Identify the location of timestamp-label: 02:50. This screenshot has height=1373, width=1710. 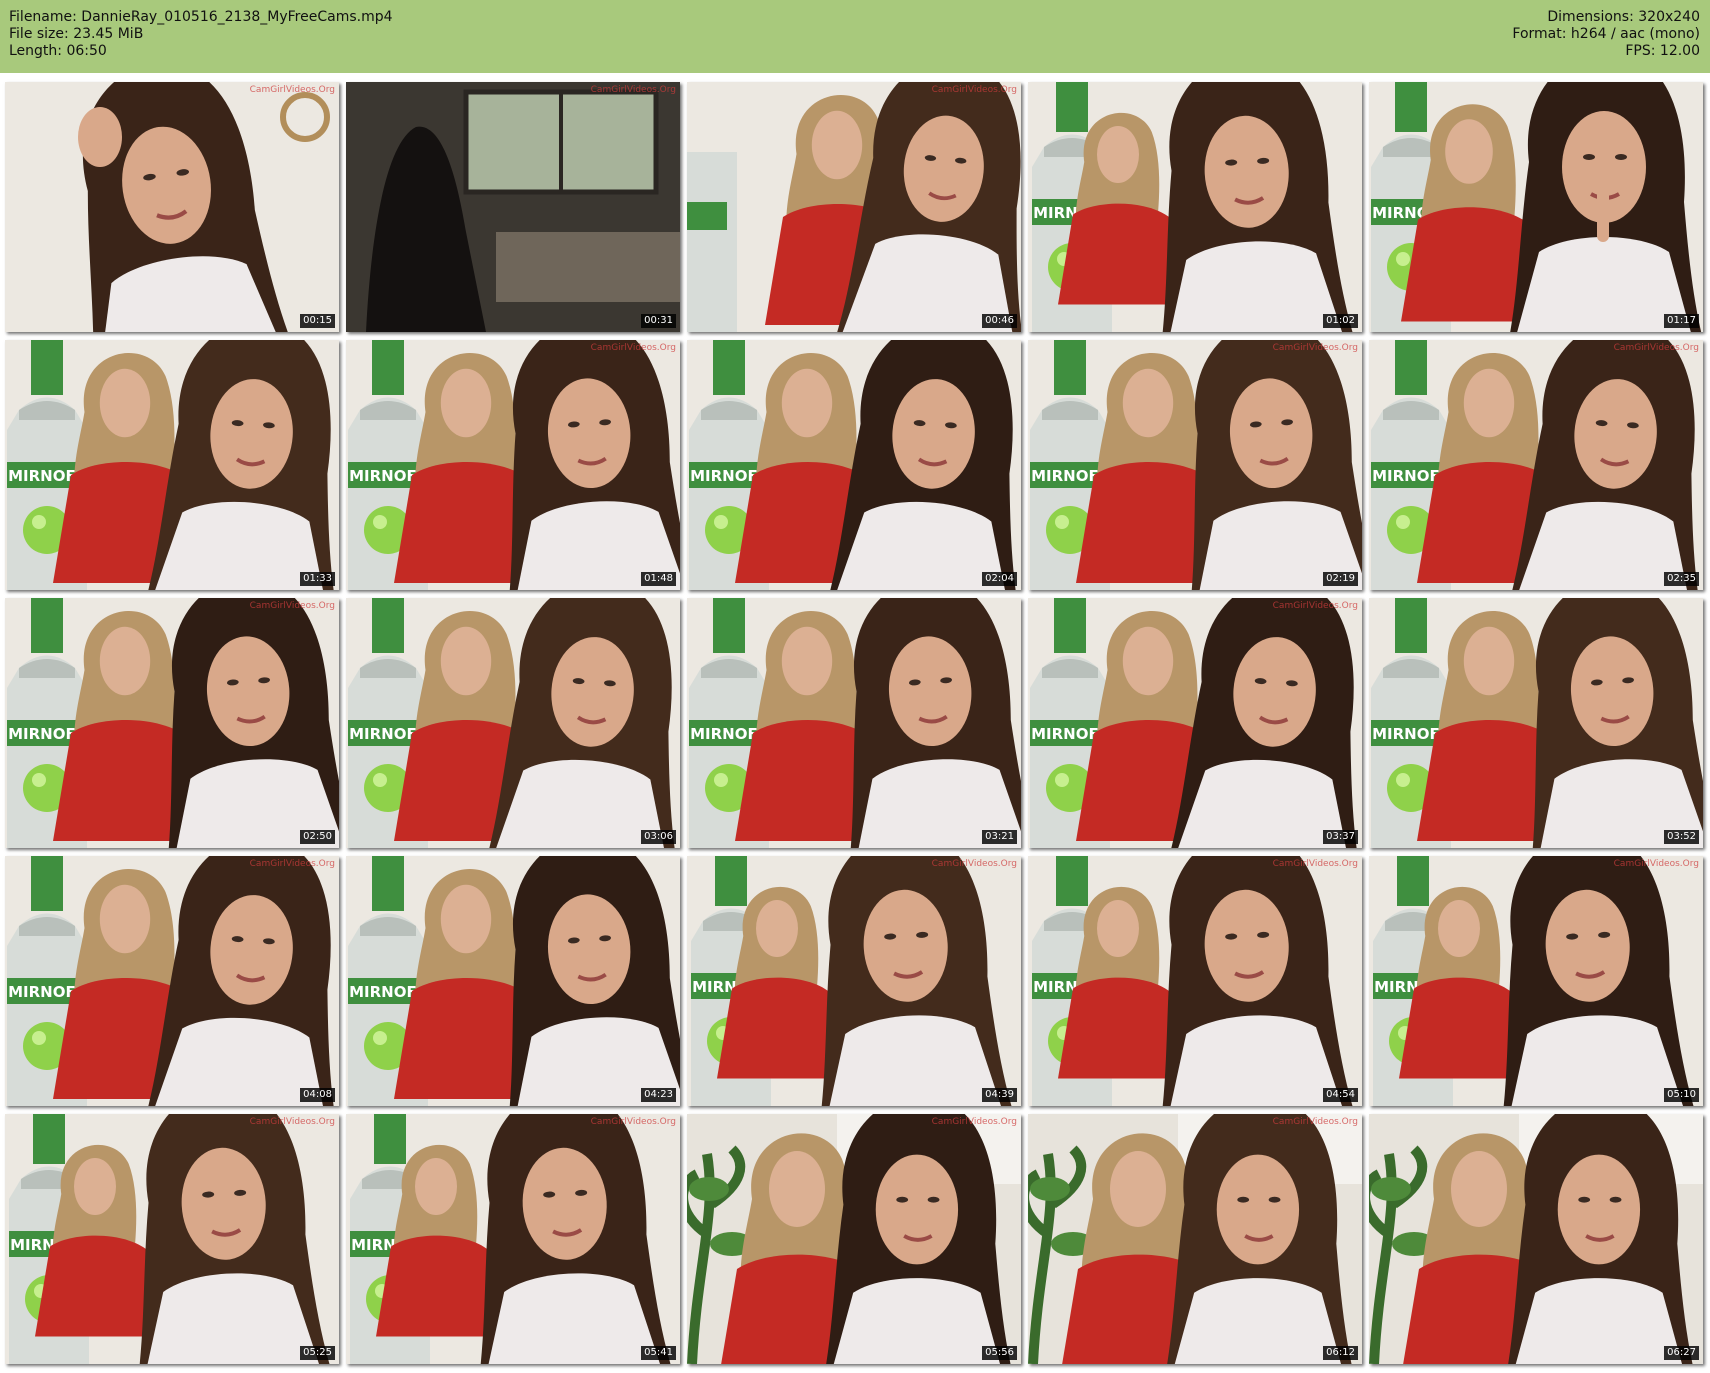
(317, 837).